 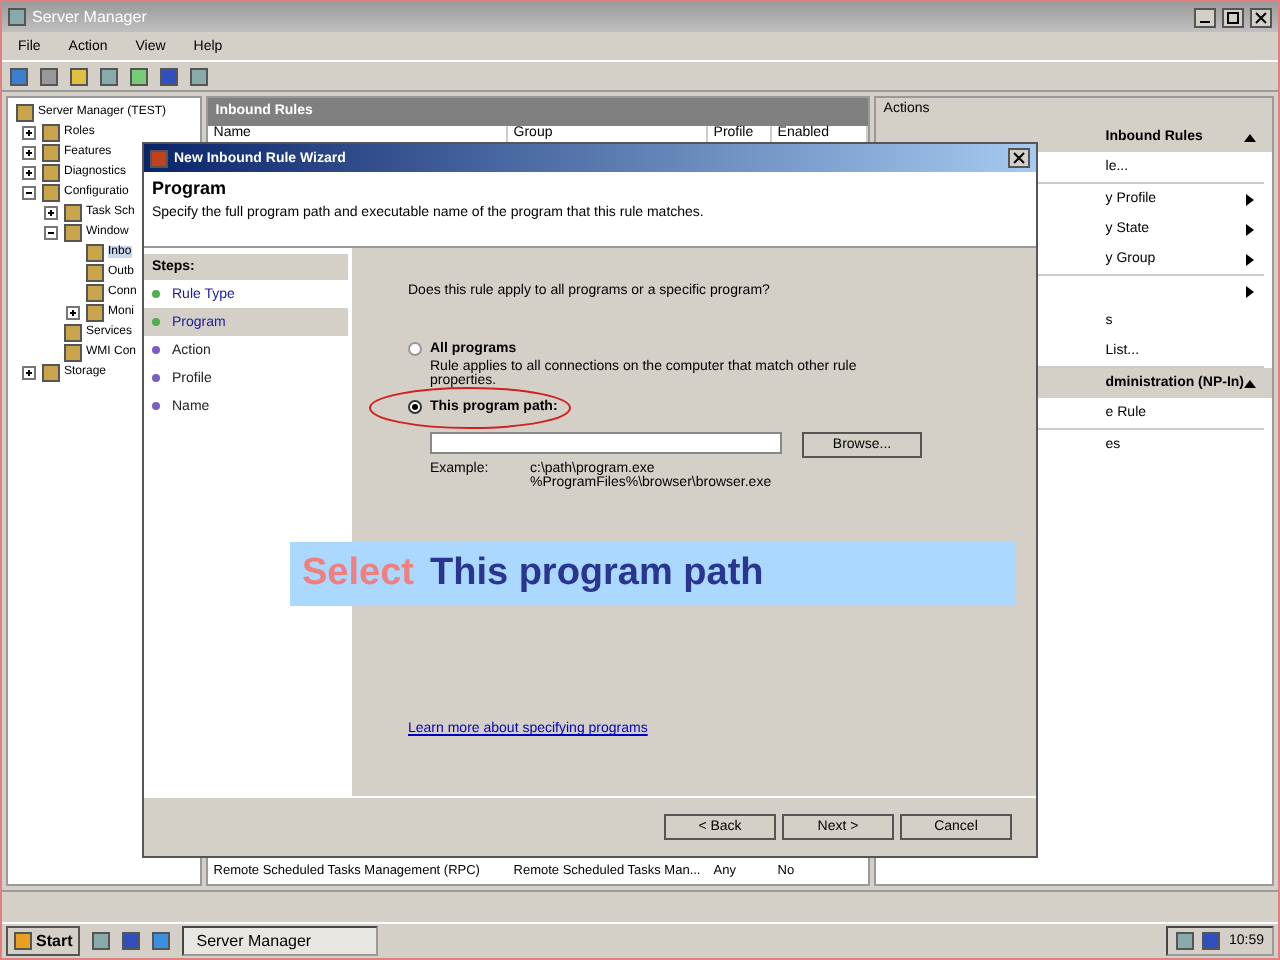 I want to click on path-field, so click(x=606, y=443).